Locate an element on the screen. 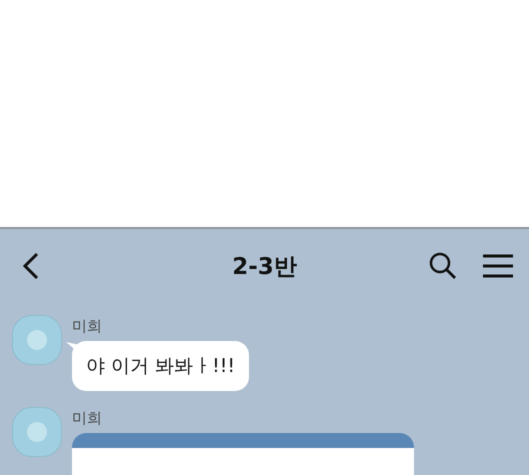 This screenshot has width=529, height=475. back-icon is located at coordinates (31, 266).